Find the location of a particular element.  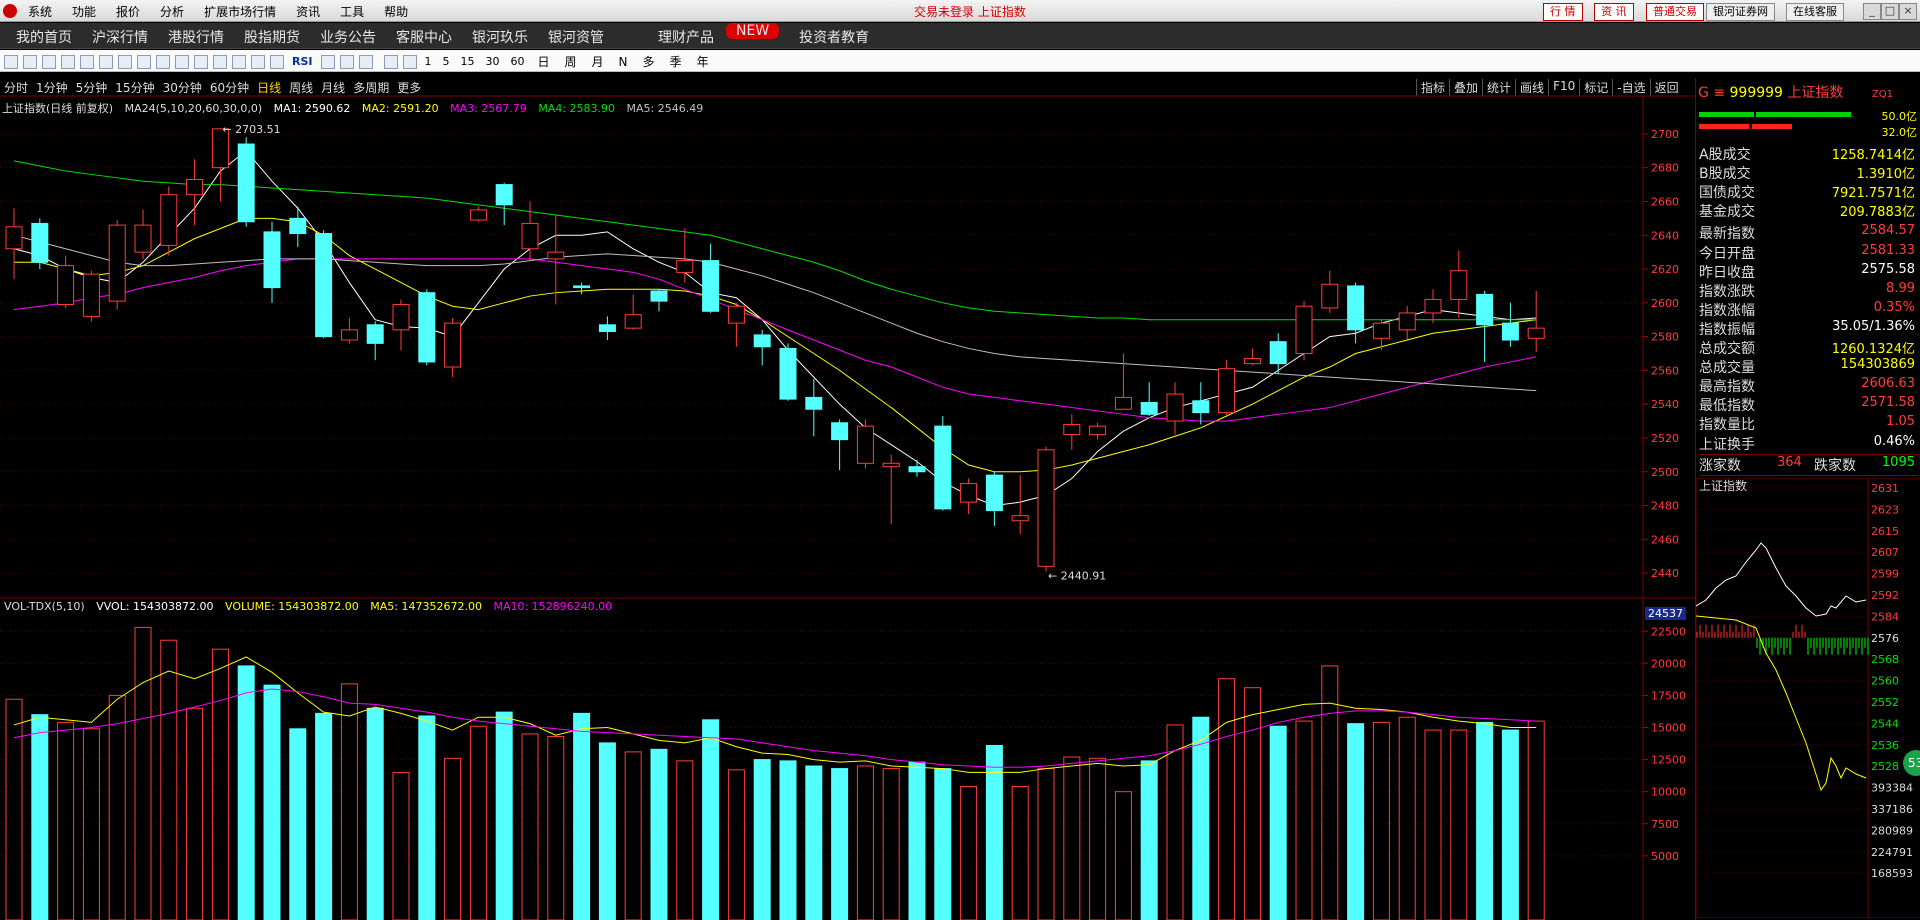

stat-value: 2606.63 is located at coordinates (1888, 384).